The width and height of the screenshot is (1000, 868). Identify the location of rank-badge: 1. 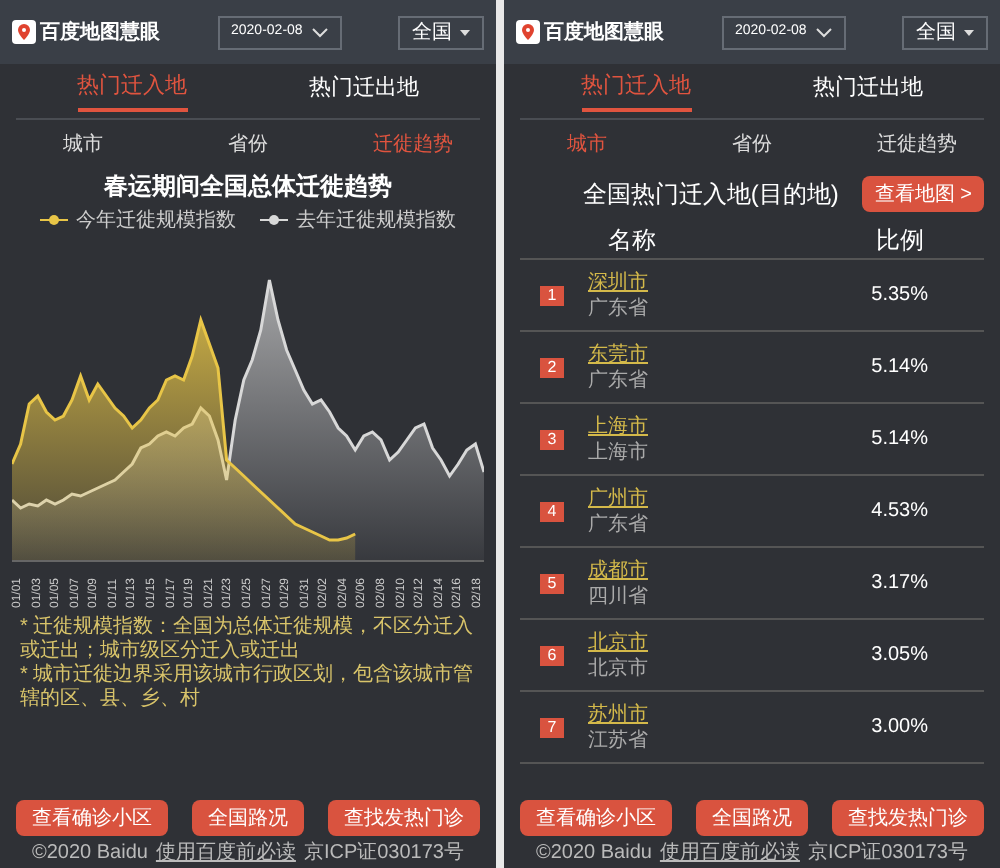
(552, 295).